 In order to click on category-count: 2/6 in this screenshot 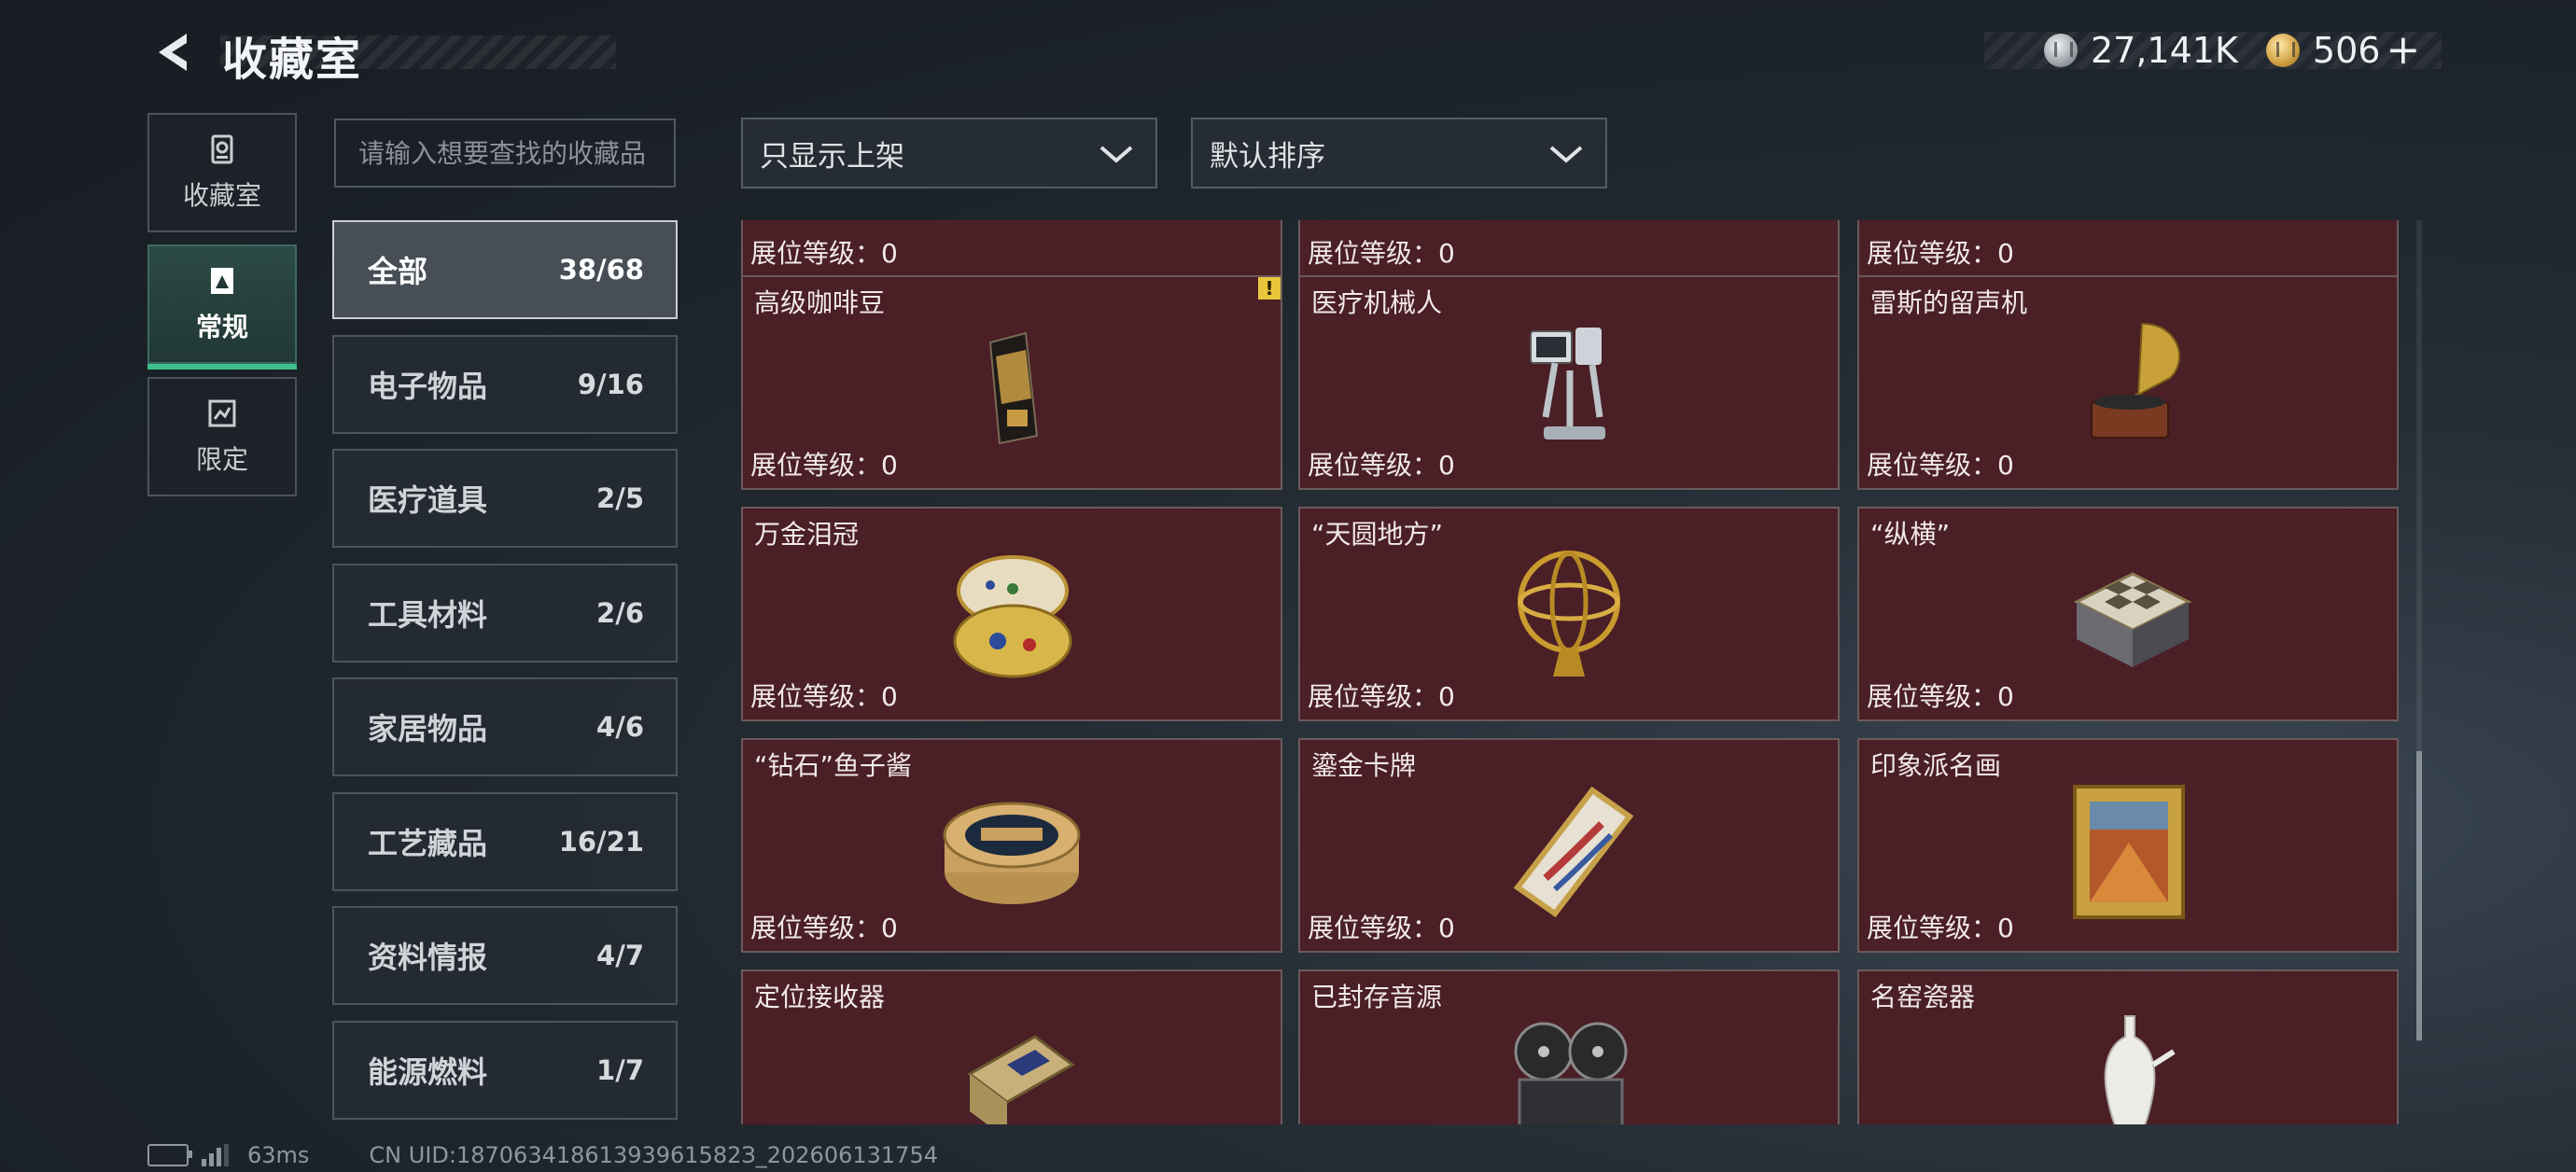, I will do `click(620, 613)`.